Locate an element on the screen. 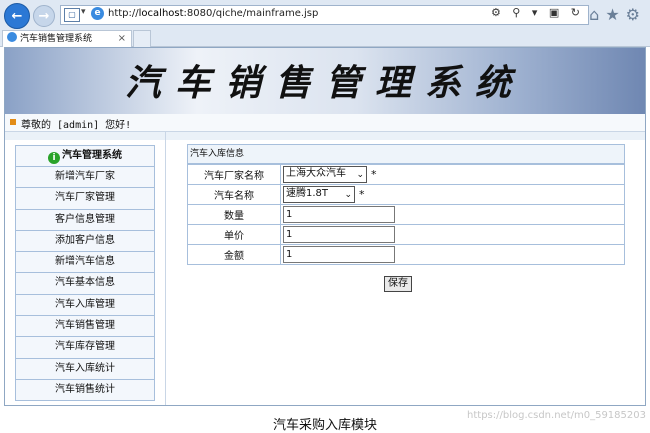 Image resolution: width=650 pixels, height=433 pixels. banner-title: 汽车销售管理系统 is located at coordinates (324, 83).